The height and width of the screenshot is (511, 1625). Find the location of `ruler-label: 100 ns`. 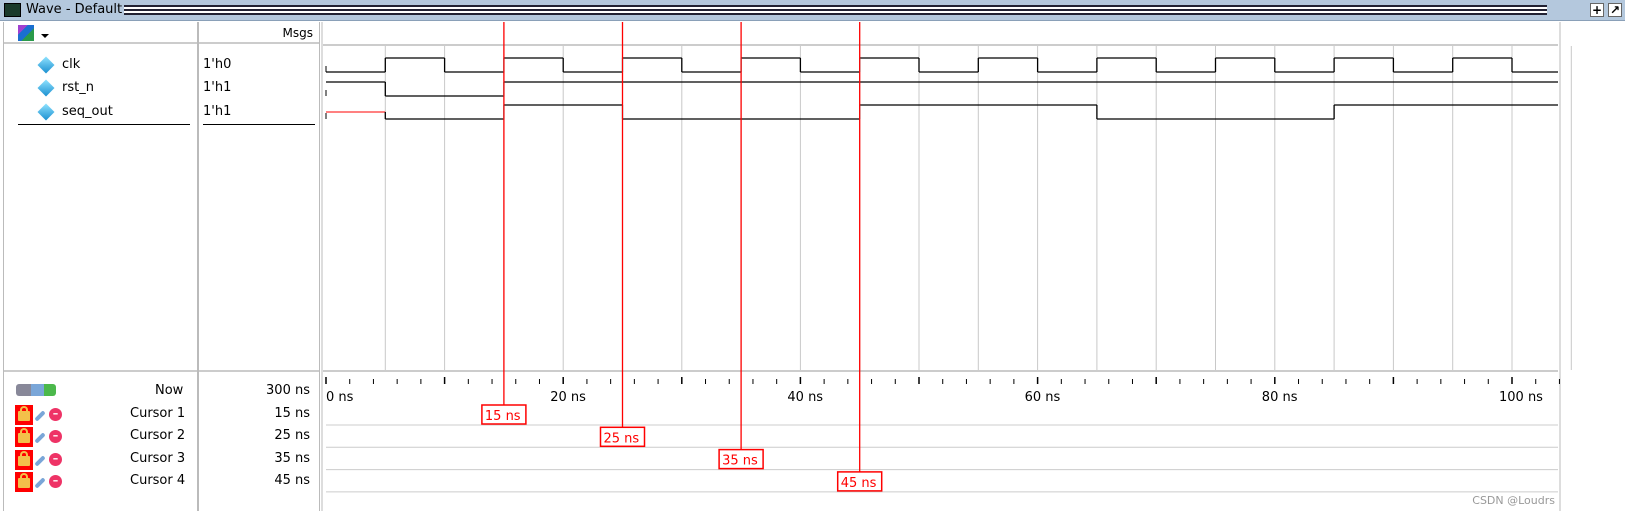

ruler-label: 100 ns is located at coordinates (1521, 397).